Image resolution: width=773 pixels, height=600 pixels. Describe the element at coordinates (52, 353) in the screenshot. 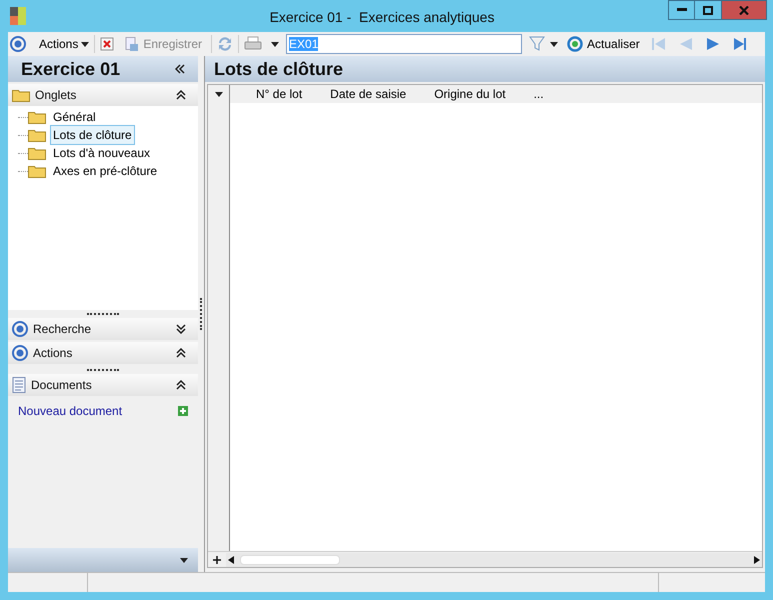

I see `section-title: Actions` at that location.